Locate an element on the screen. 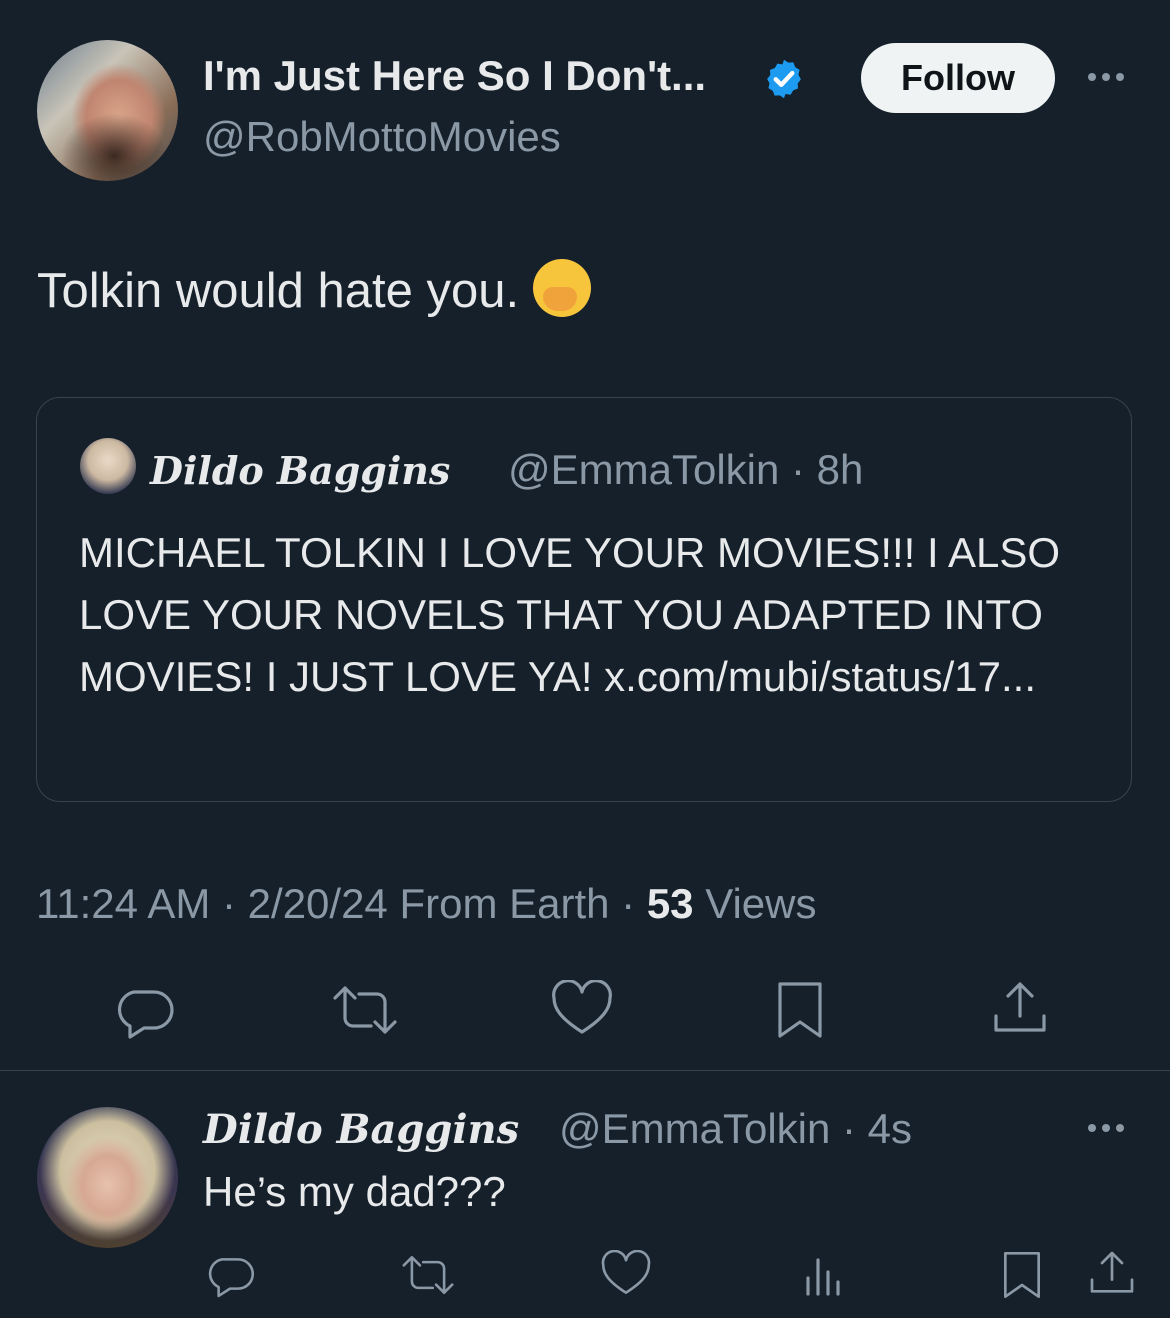 Image resolution: width=1170 pixels, height=1318 pixels. reply-share-icon is located at coordinates (1112, 1273).